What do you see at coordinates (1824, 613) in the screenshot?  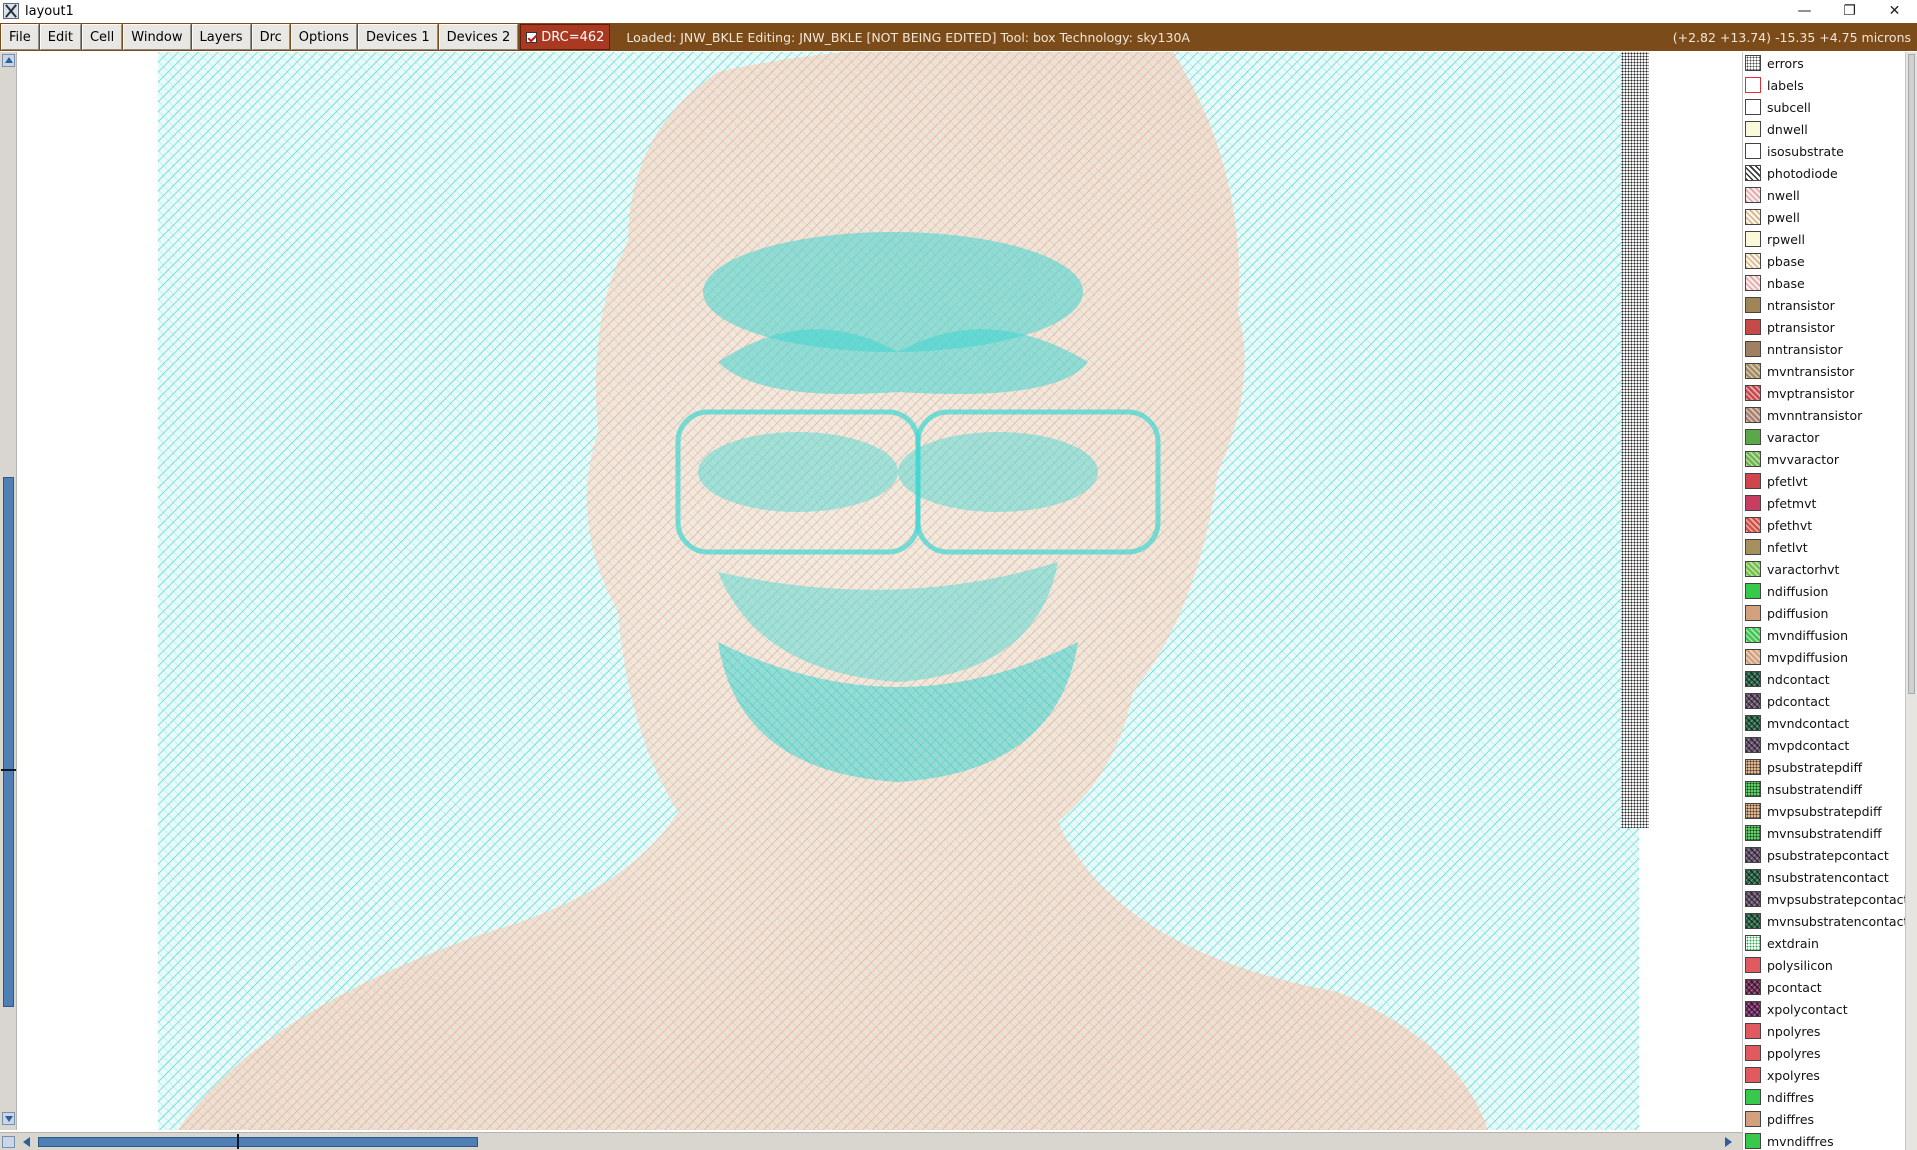 I see `layer-item-pdiffusion: pdiffusion` at bounding box center [1824, 613].